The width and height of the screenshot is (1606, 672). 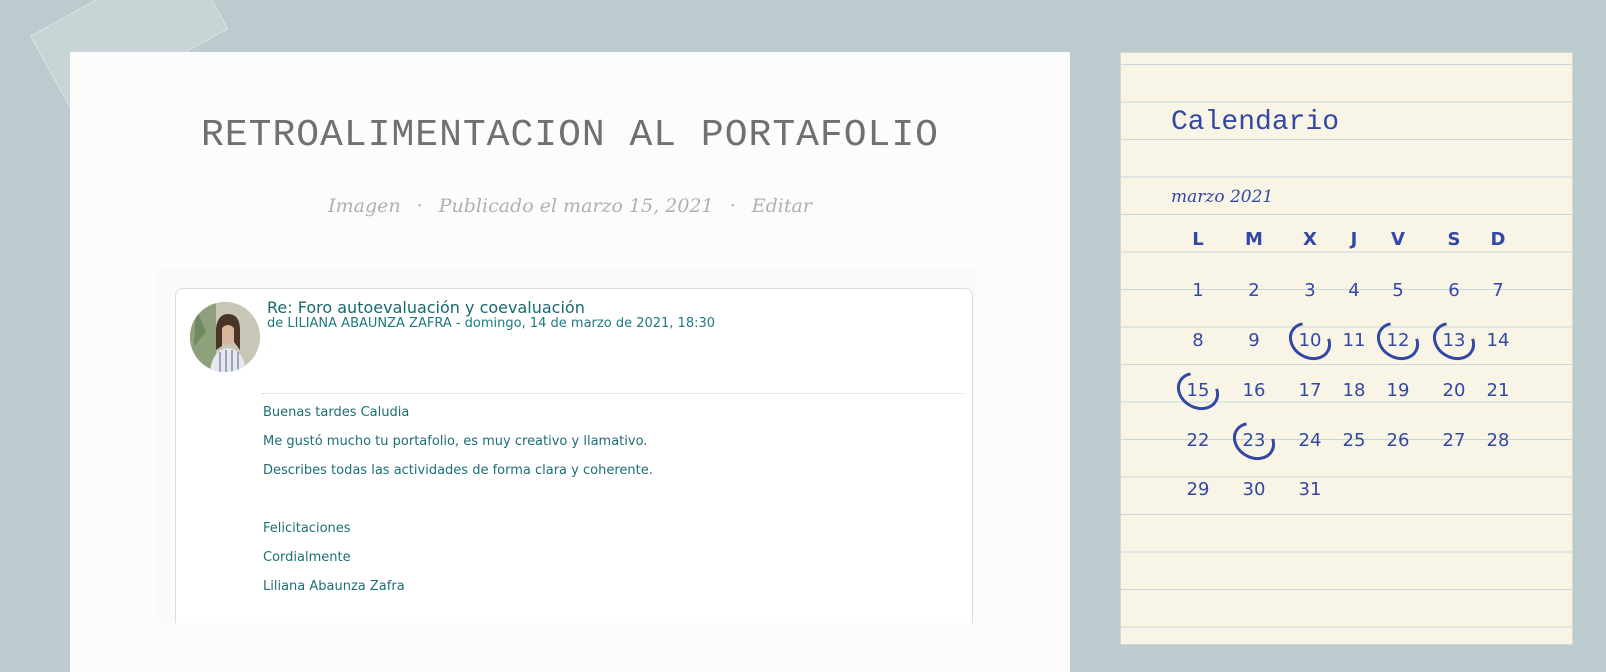 What do you see at coordinates (613, 393) in the screenshot?
I see `forum-divider` at bounding box center [613, 393].